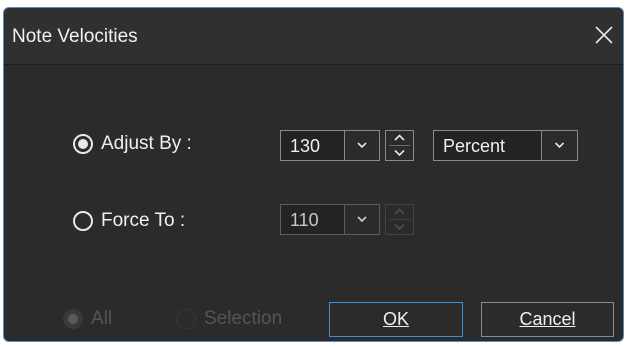  I want to click on dialog-title: Note Velocities, so click(75, 36).